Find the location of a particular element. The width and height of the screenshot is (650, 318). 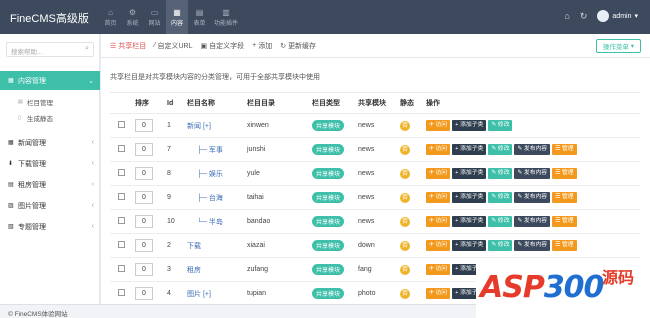

sidebar-item-news: ▦ 新闻管理 ‹ is located at coordinates (50, 142).